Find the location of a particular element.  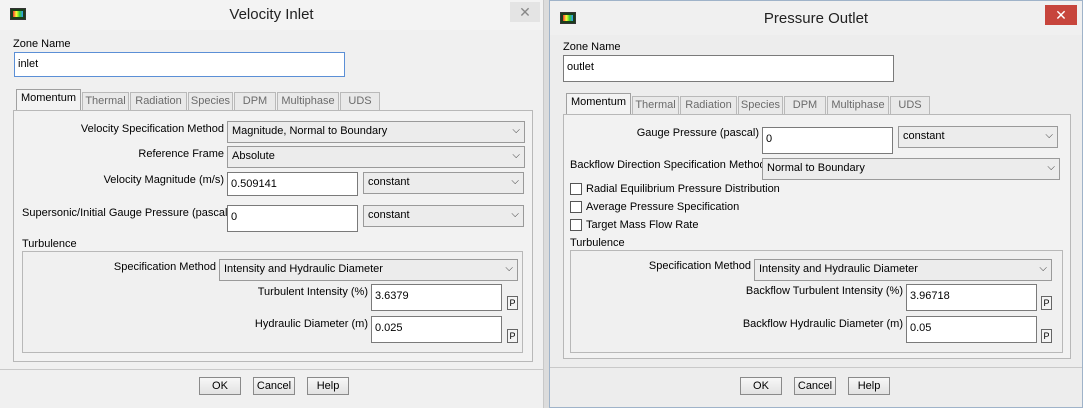

reference-frame-value: Absolute is located at coordinates (253, 156).